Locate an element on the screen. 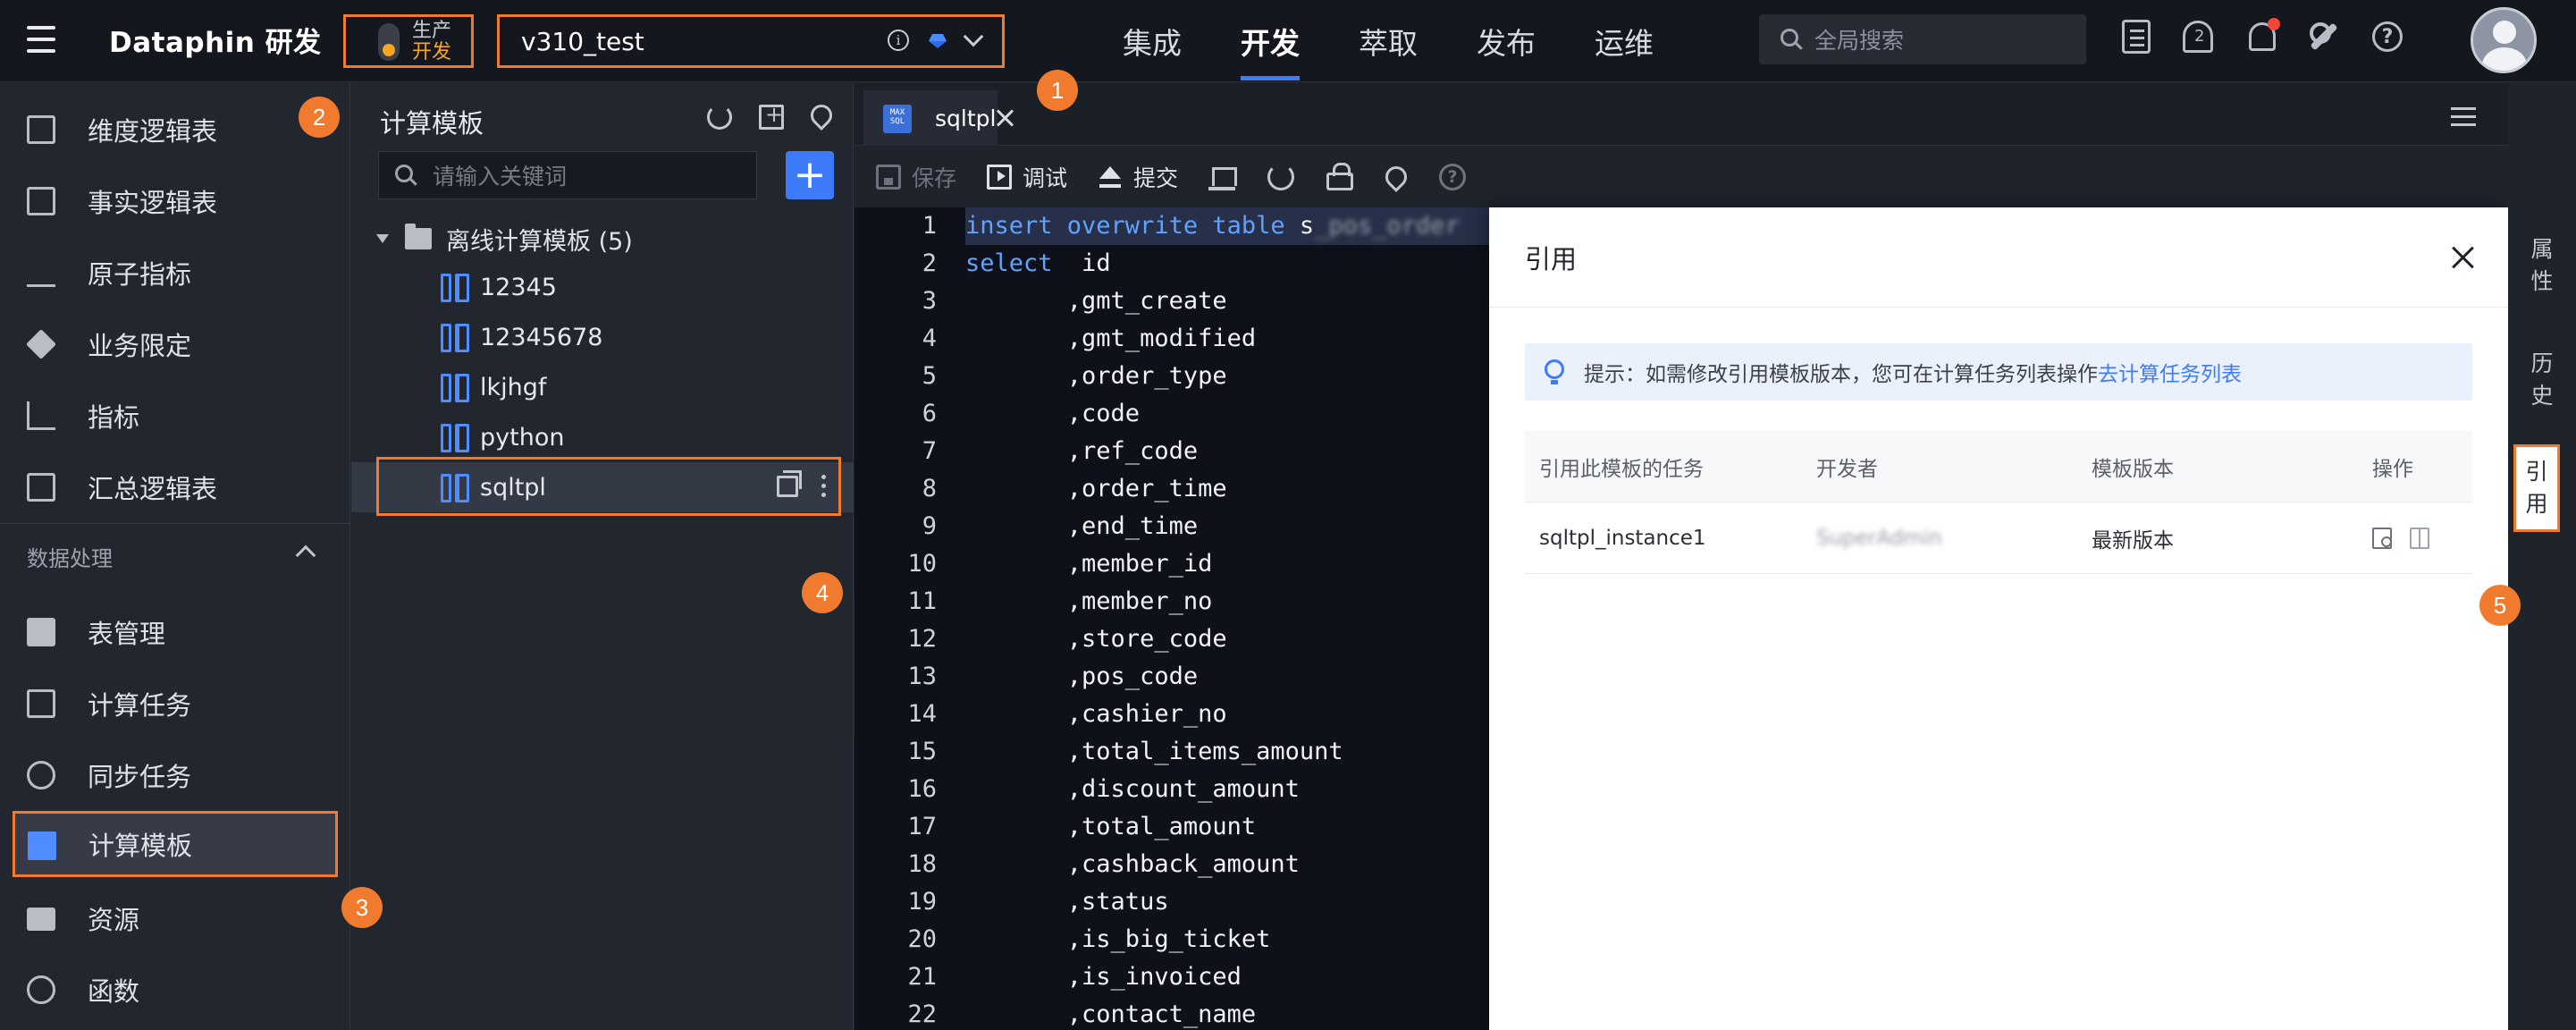  line-number: 22 is located at coordinates (922, 1014).